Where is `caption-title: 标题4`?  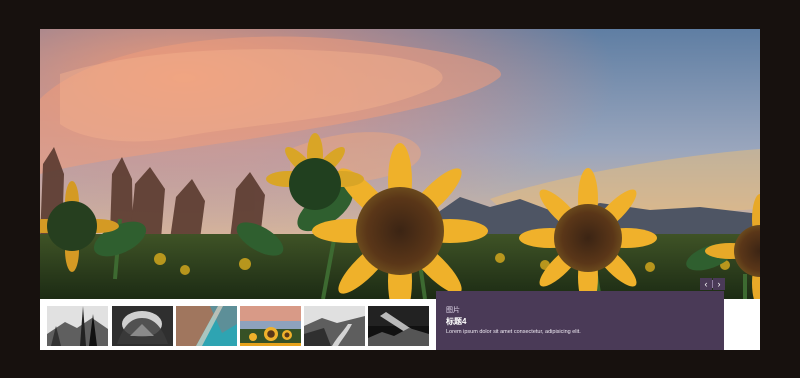 caption-title: 标题4 is located at coordinates (456, 321).